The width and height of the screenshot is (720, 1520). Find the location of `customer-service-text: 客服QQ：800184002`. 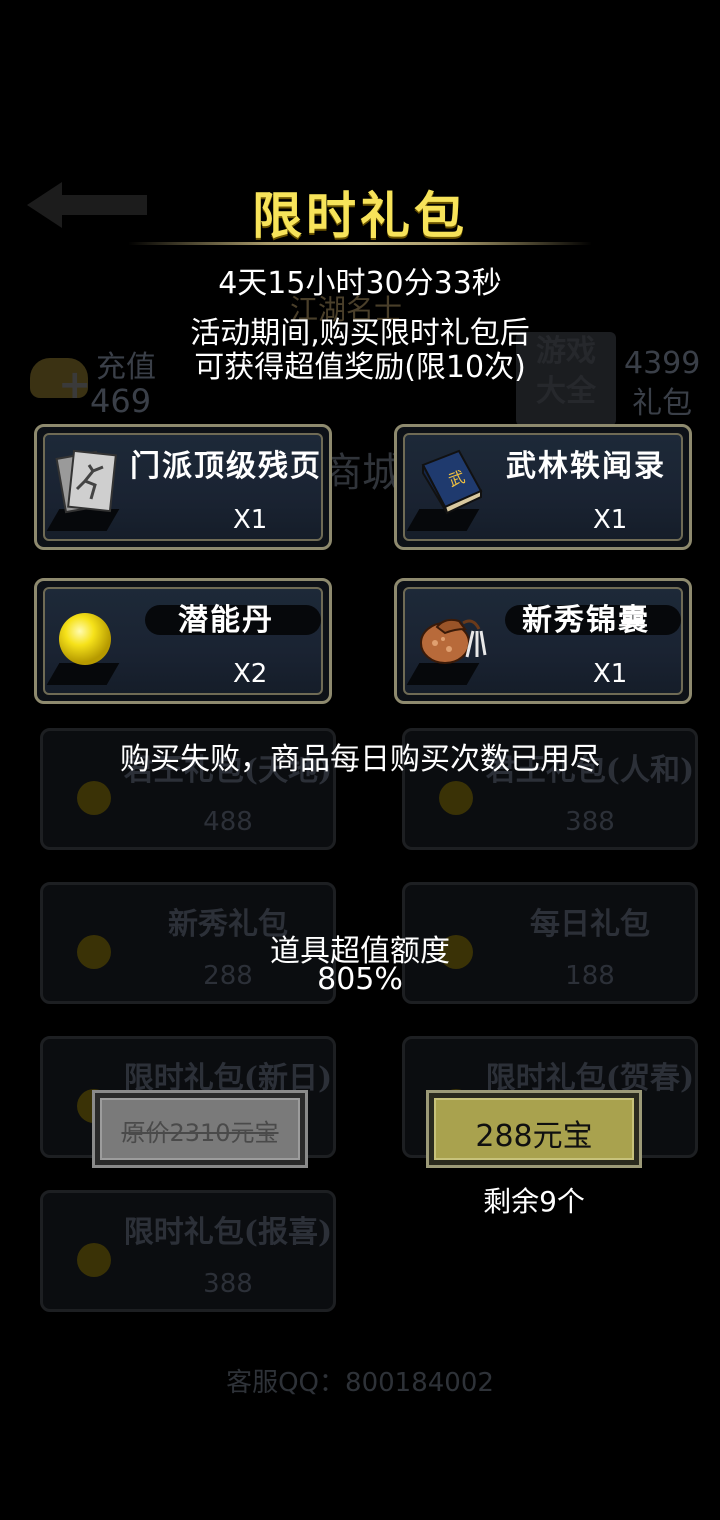

customer-service-text: 客服QQ：800184002 is located at coordinates (360, 1383).